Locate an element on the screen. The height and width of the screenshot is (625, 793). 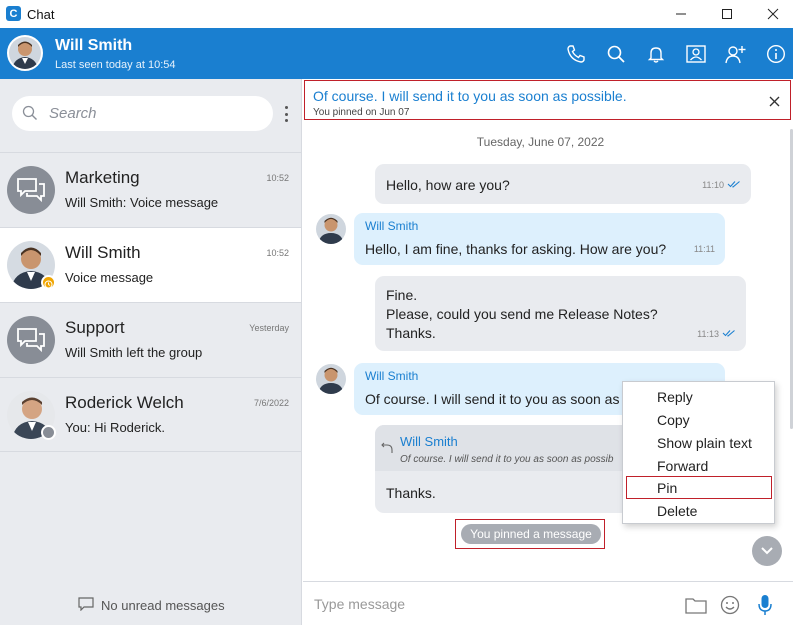
more-options-icon is located at coordinates (286, 114).